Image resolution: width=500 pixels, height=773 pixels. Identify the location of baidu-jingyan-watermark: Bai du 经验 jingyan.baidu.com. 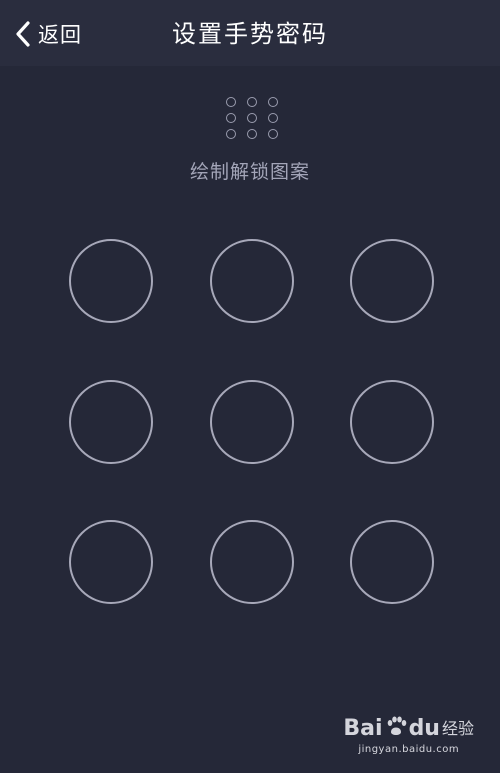
(408, 735).